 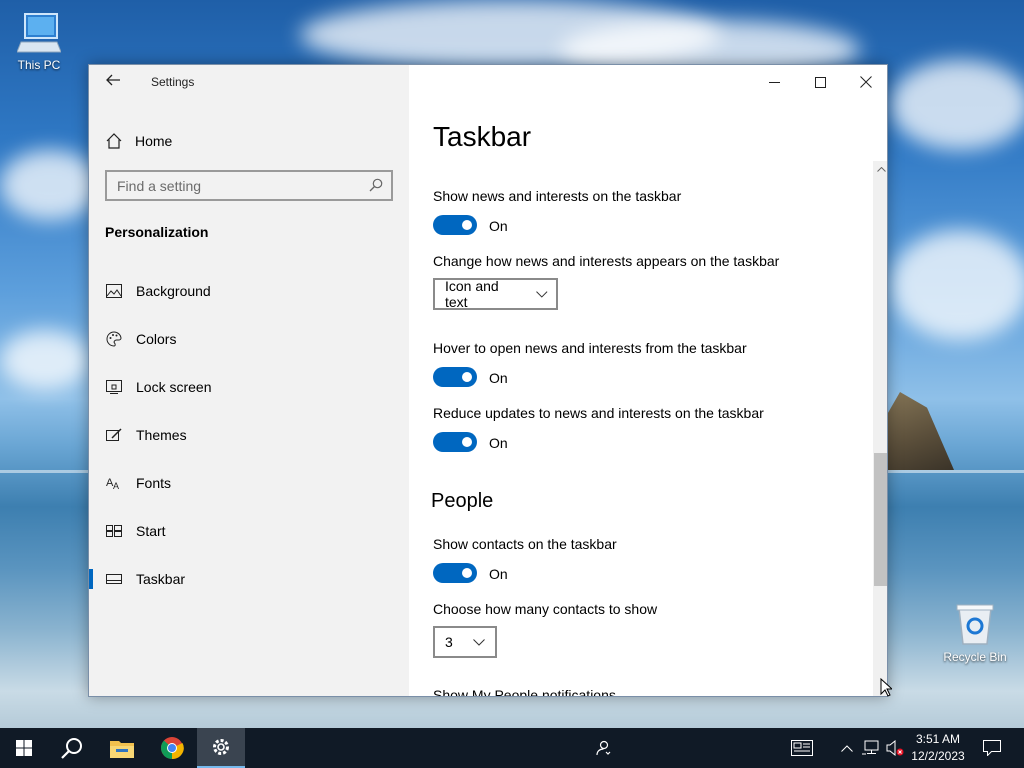 What do you see at coordinates (525, 544) in the screenshot?
I see `setting-label: Show contacts on the taskbar` at bounding box center [525, 544].